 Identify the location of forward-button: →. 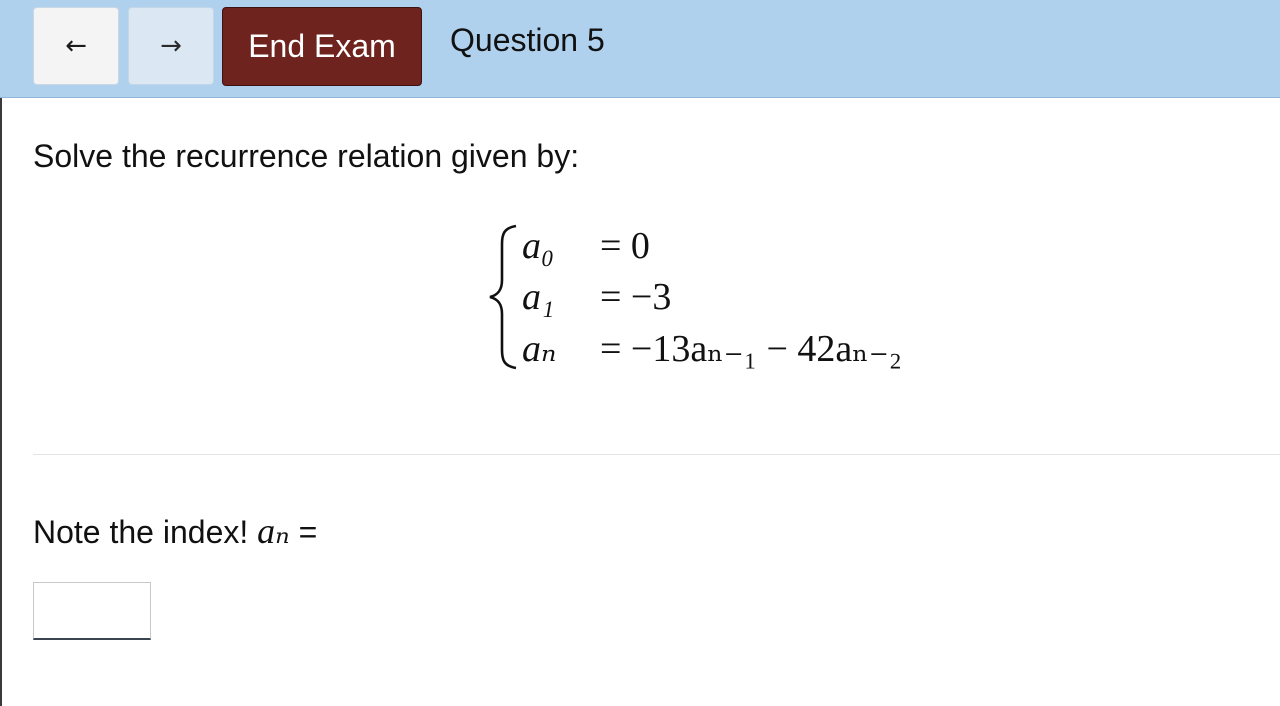
(171, 46).